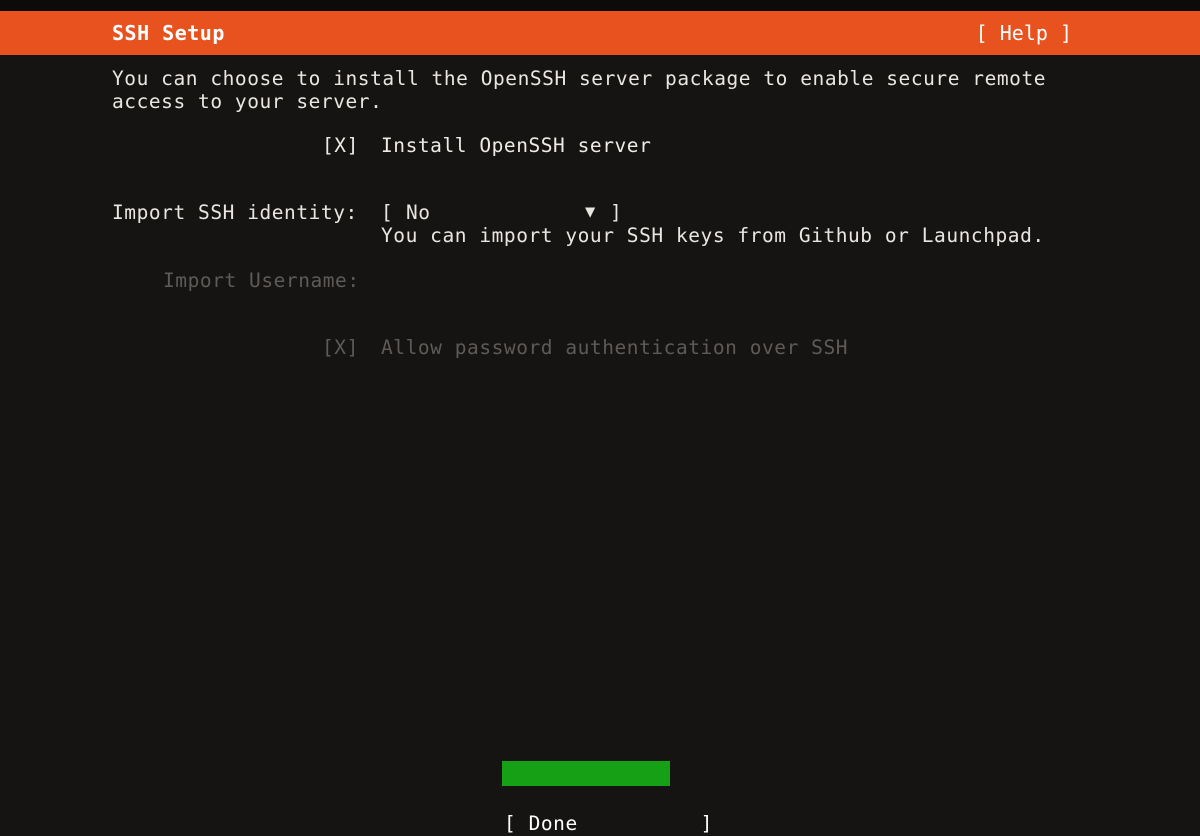  What do you see at coordinates (615, 347) in the screenshot?
I see `allow-password-auth-label: Allow password authentication over SSH` at bounding box center [615, 347].